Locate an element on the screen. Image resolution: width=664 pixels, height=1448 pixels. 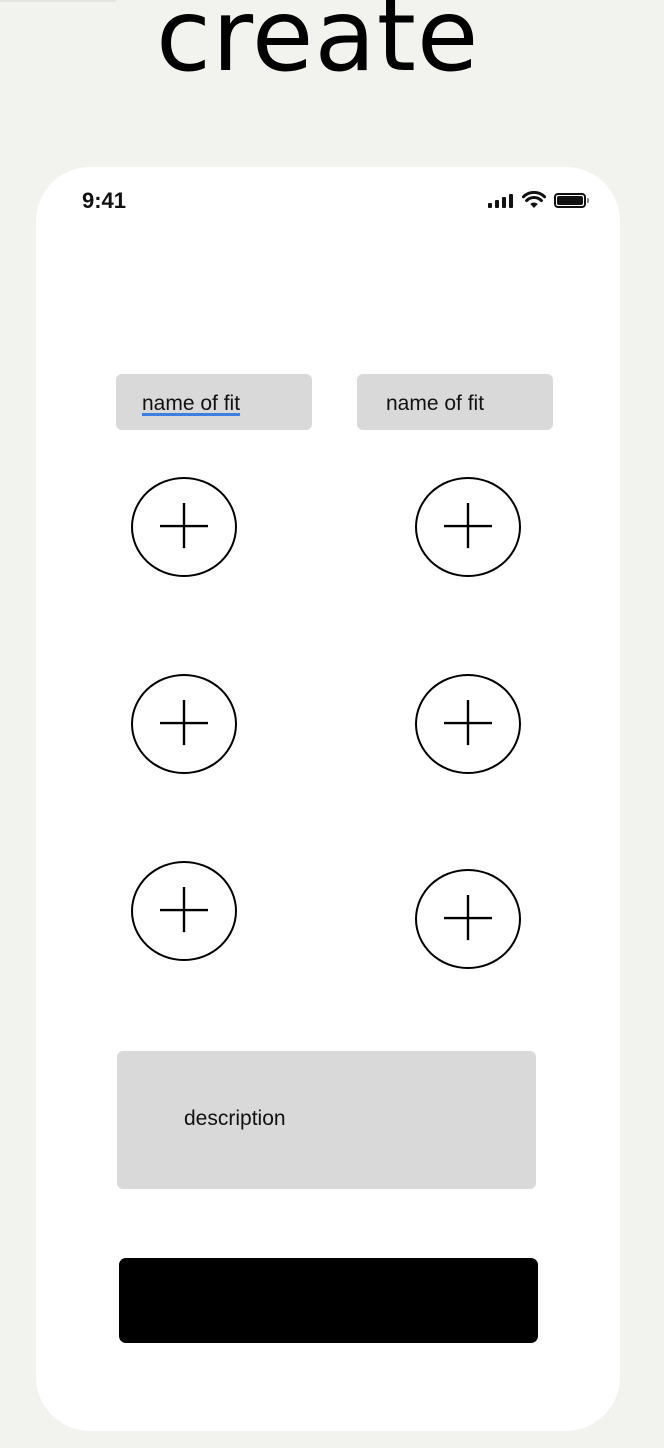
status-time: 9:41 is located at coordinates (104, 200).